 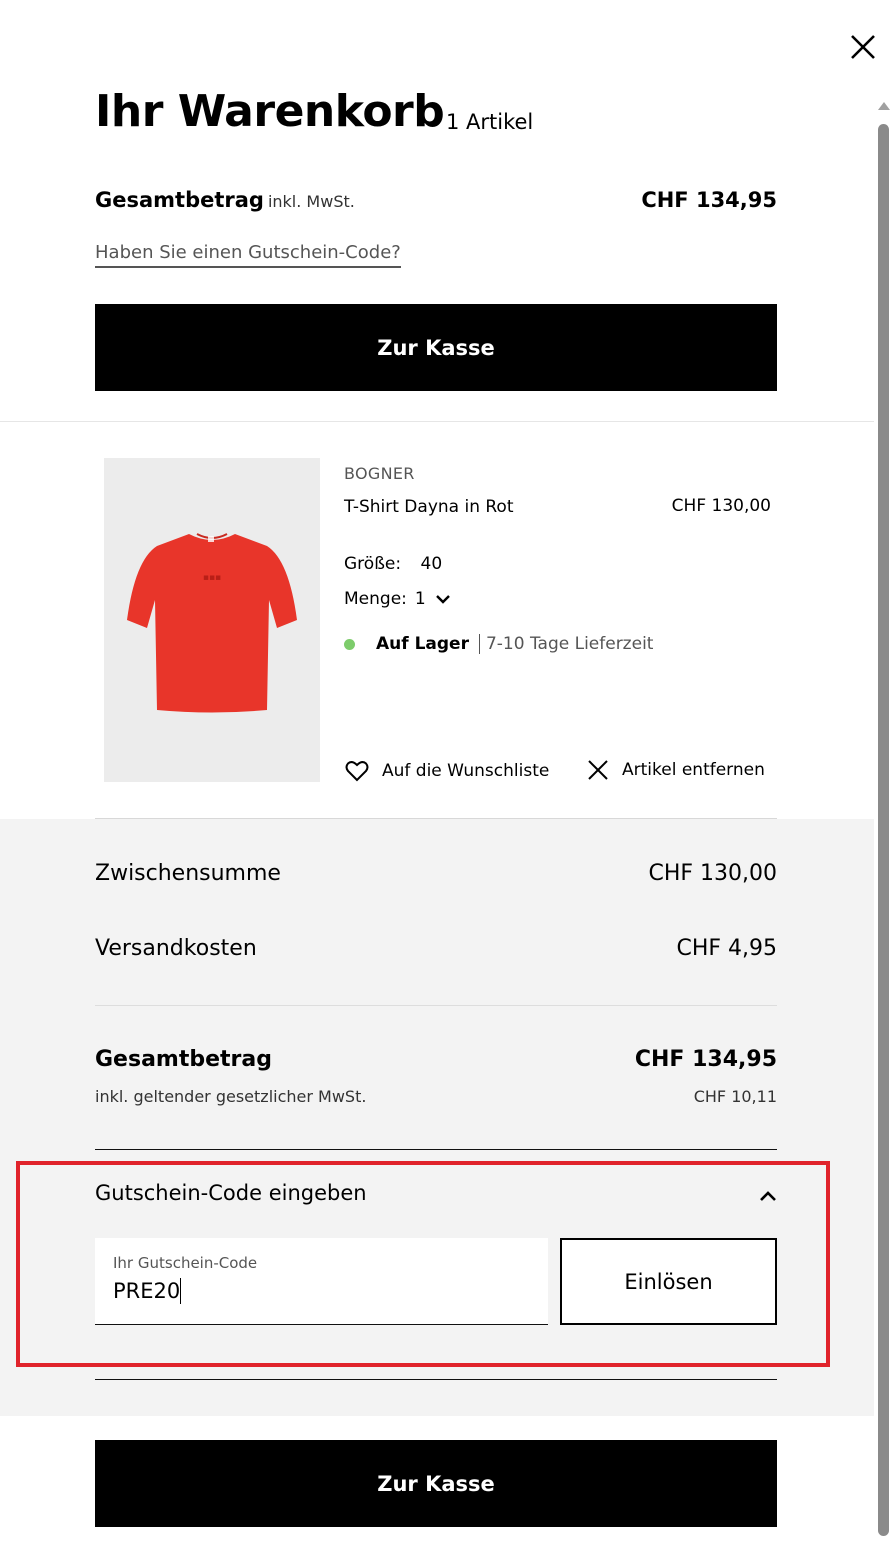 What do you see at coordinates (569, 644) in the screenshot?
I see `delivery-time: 7-10 Tage Lieferzeit` at bounding box center [569, 644].